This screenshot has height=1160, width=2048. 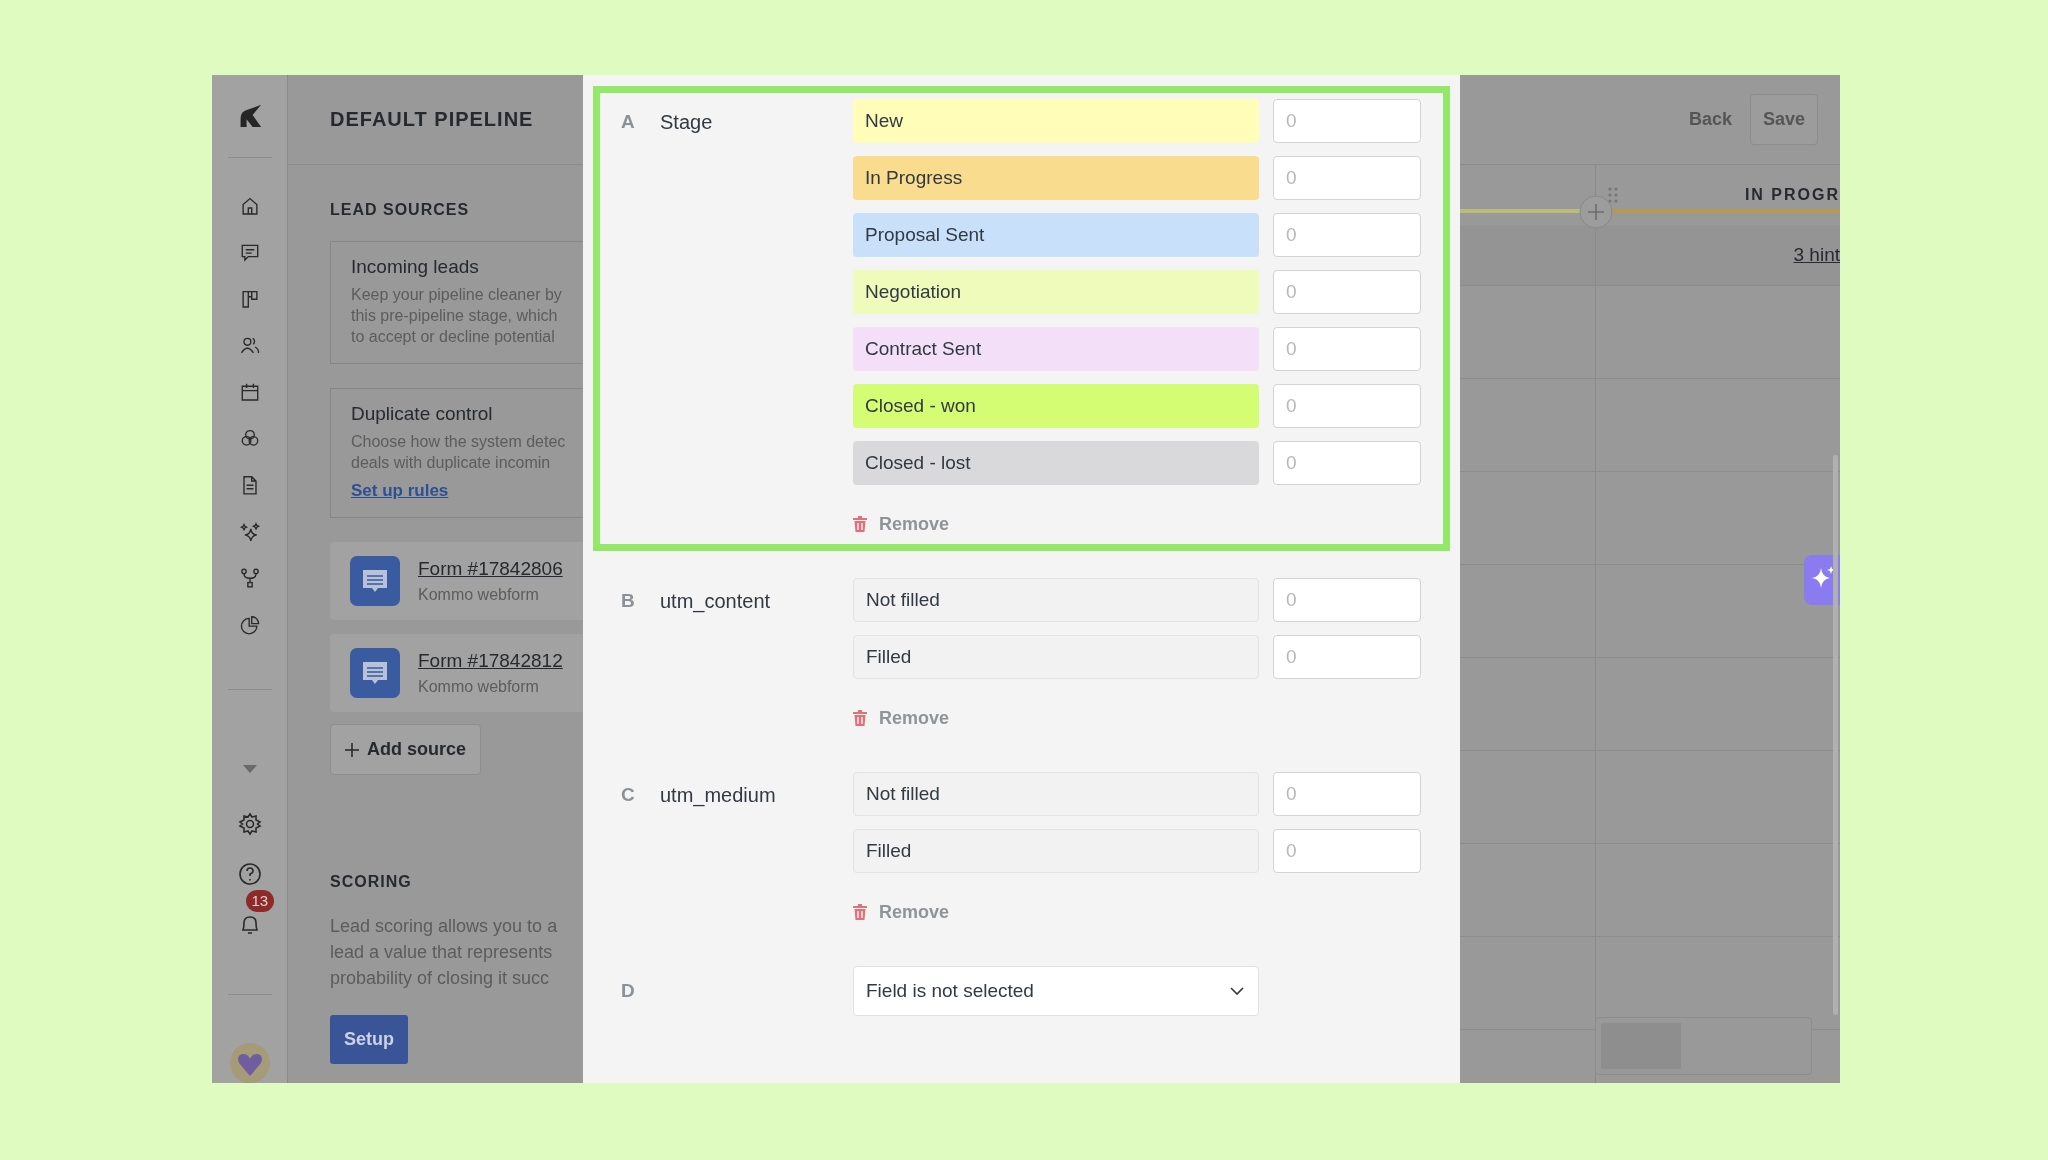 I want to click on value-label: Closed - won, so click(x=1056, y=406).